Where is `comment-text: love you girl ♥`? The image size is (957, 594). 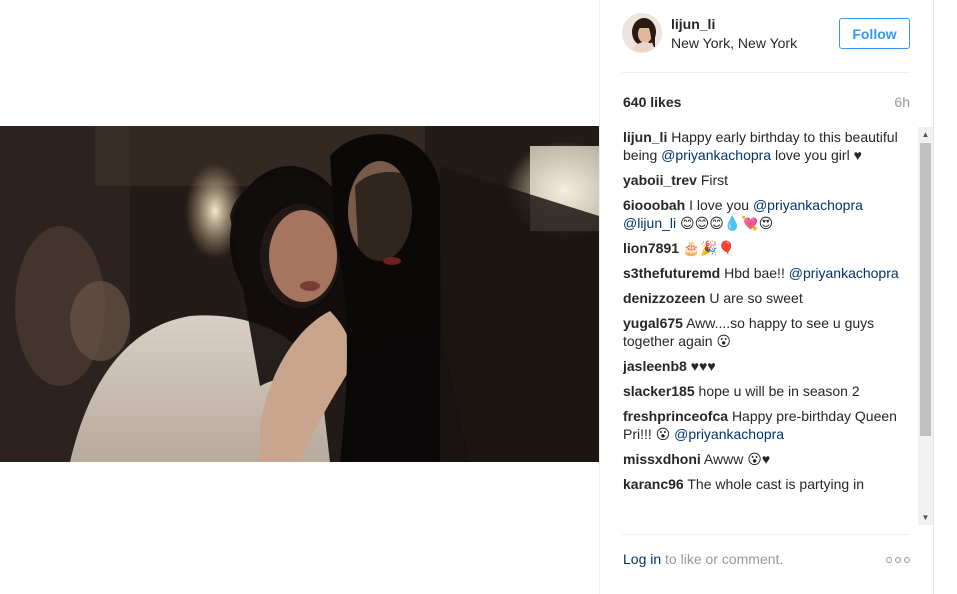 comment-text: love you girl ♥ is located at coordinates (816, 155).